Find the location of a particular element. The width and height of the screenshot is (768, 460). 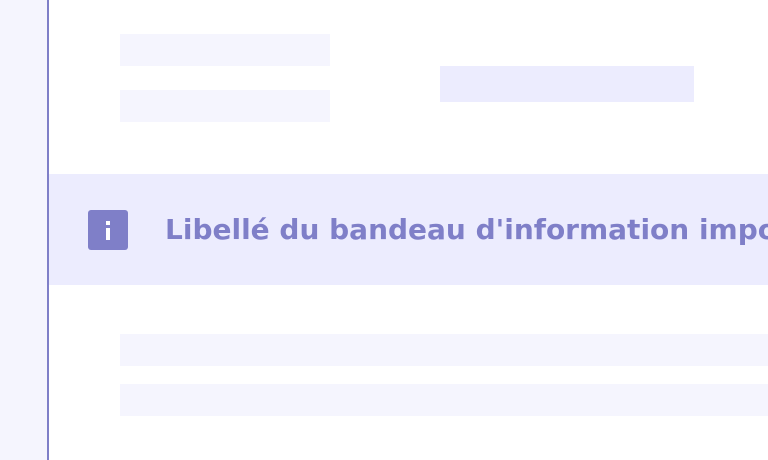

left-rail is located at coordinates (24, 230).